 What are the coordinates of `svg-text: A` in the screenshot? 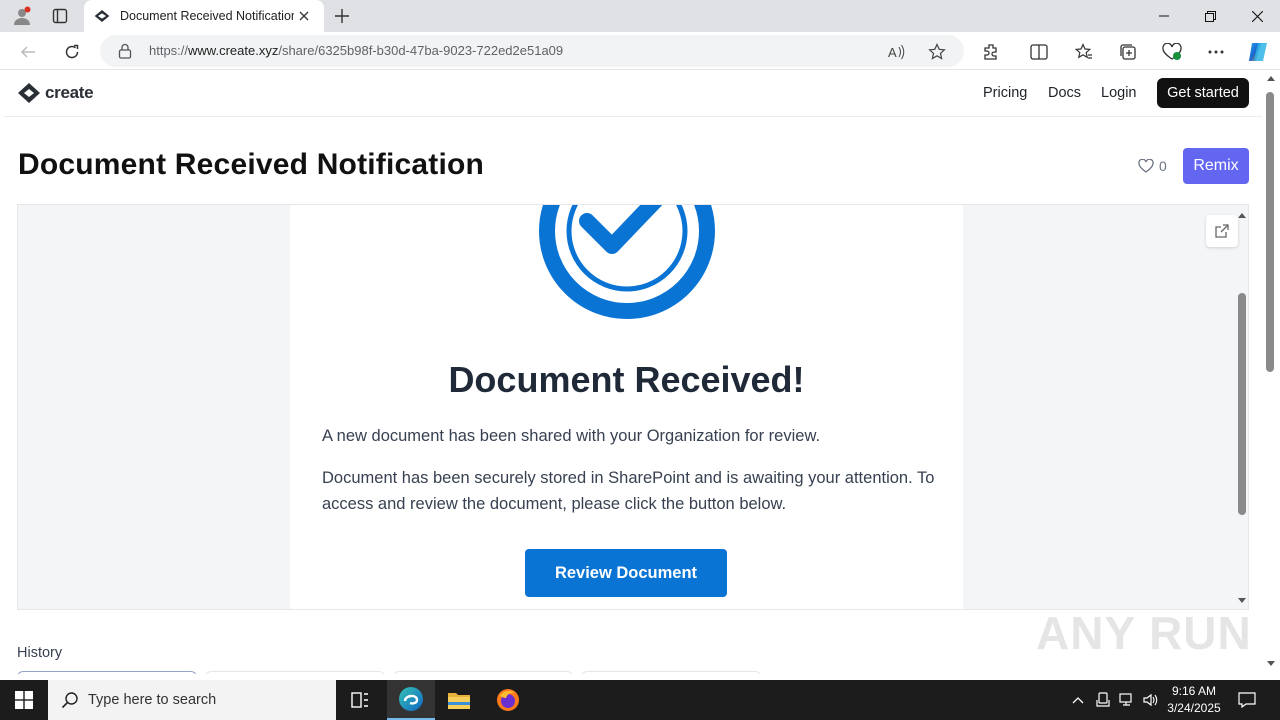 It's located at (892, 52).